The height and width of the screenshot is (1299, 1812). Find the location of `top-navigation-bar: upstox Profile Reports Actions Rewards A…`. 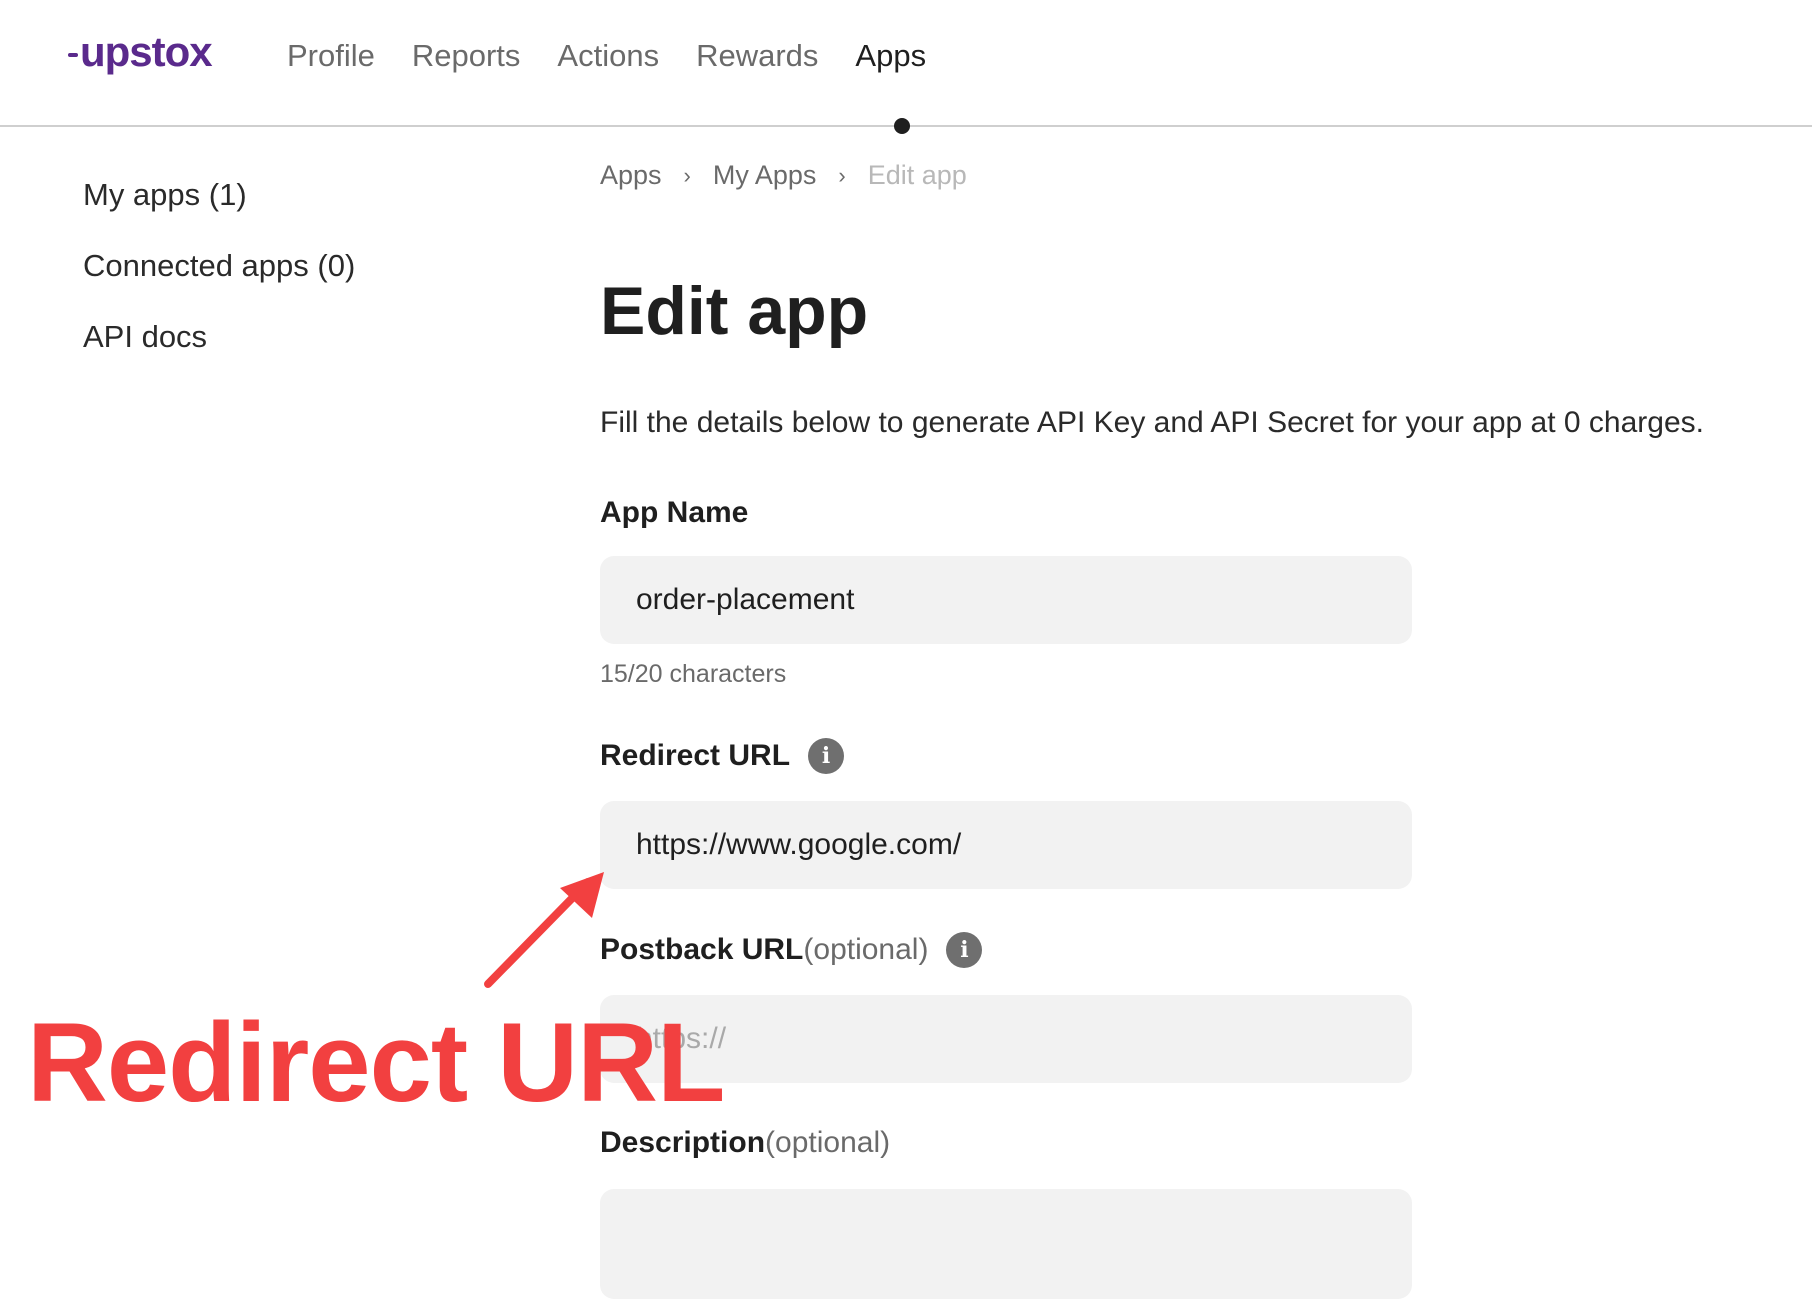

top-navigation-bar: upstox Profile Reports Actions Rewards A… is located at coordinates (906, 67).